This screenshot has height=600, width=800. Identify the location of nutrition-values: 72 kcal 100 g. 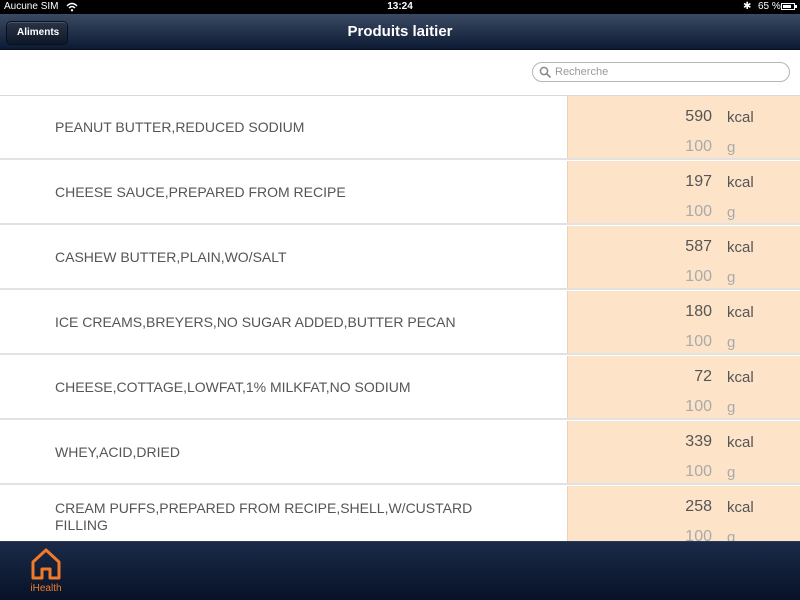
(683, 387).